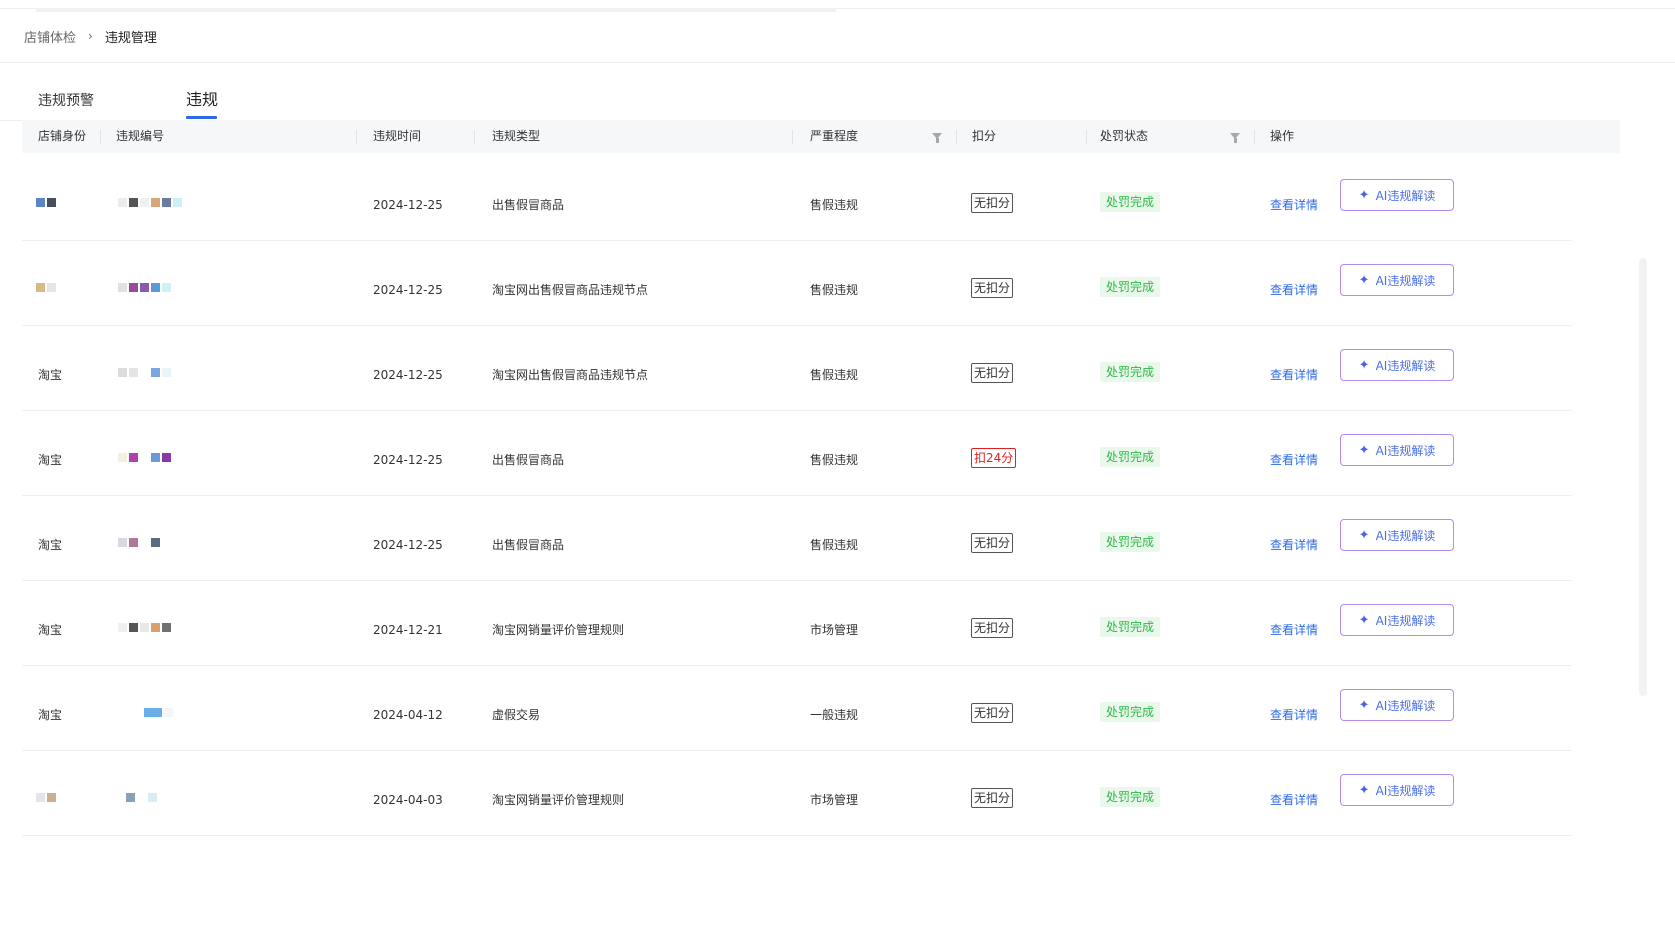 Image resolution: width=1675 pixels, height=931 pixels. I want to click on viewport-cutoff, so click(837, 894).